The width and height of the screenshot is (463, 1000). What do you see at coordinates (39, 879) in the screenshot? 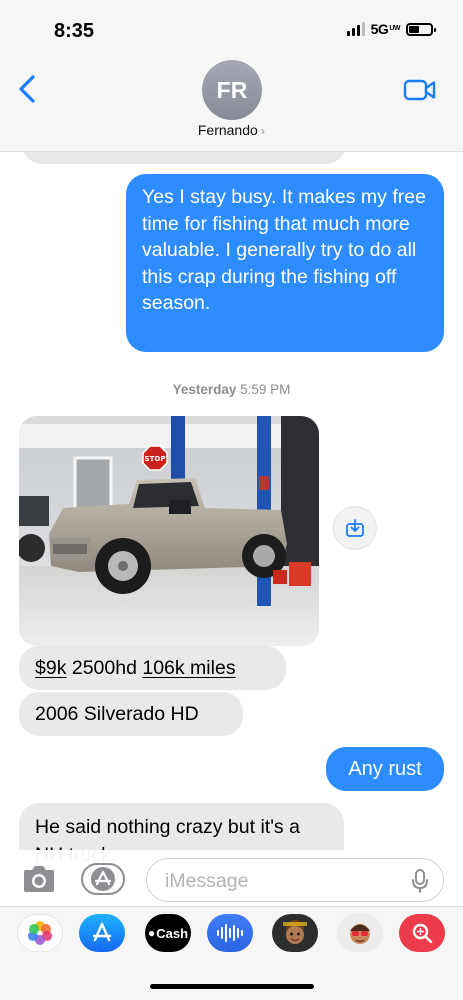
I see `camera-icon` at bounding box center [39, 879].